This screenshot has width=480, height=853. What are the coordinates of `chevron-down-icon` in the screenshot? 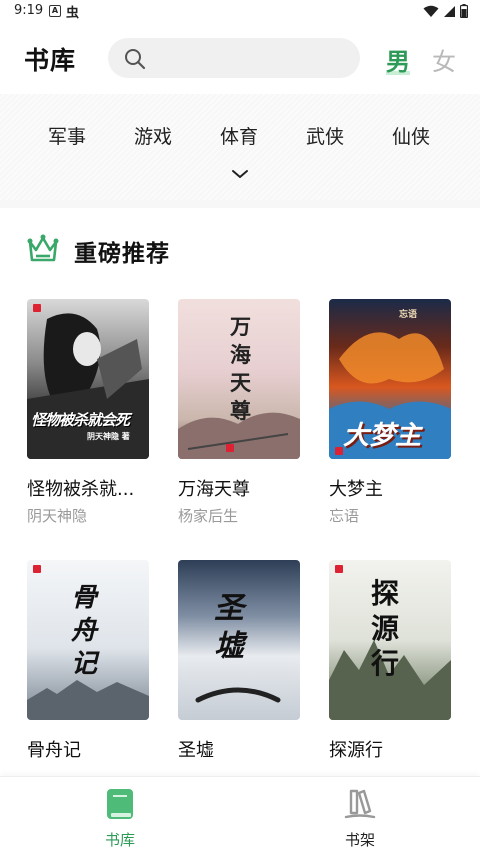 It's located at (240, 174).